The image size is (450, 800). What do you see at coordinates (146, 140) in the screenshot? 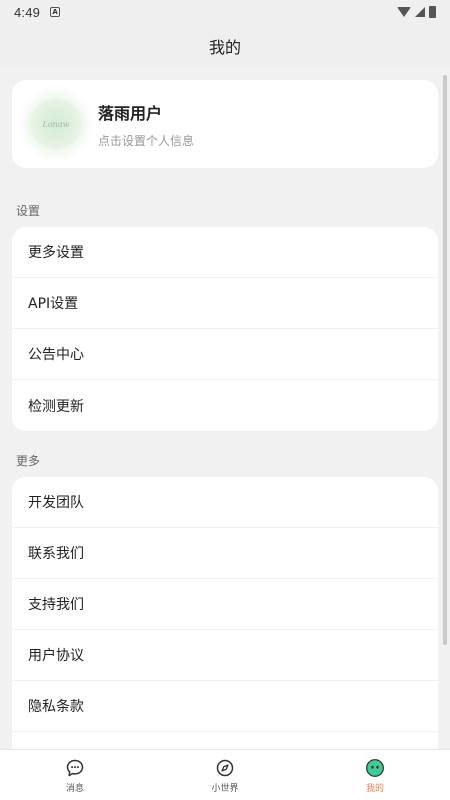
I see `profile-subtitle: 点击设置个人信息` at bounding box center [146, 140].